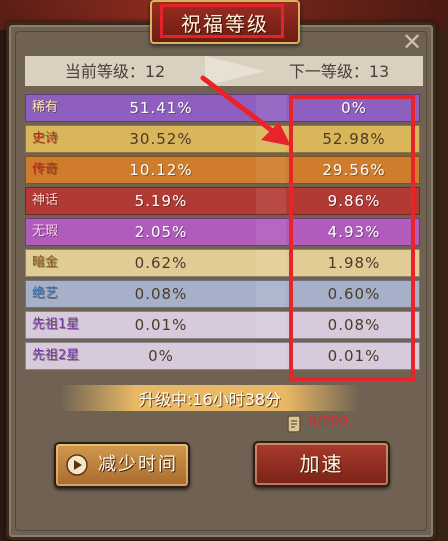 The image size is (448, 541). I want to click on current-level-chance: 0.08%, so click(161, 294).